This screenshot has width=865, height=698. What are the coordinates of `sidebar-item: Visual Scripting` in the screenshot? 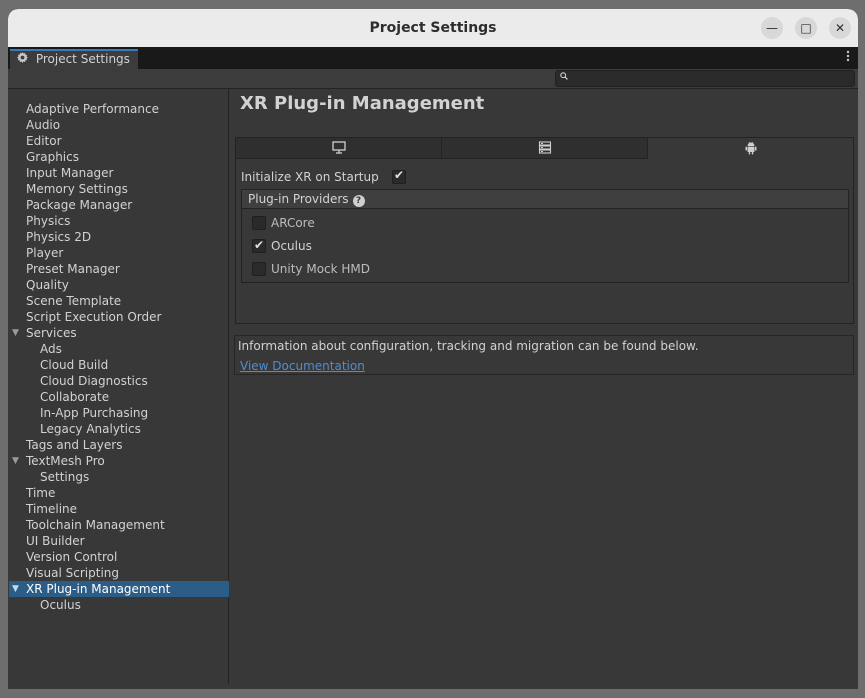 It's located at (119, 573).